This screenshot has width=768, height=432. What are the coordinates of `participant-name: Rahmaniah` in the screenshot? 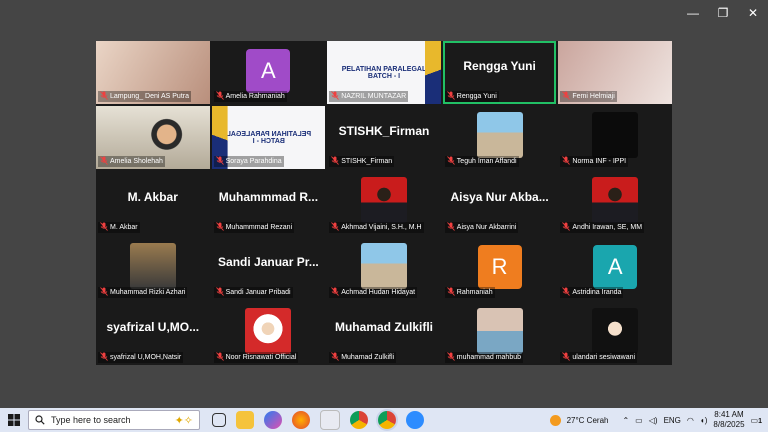 It's located at (474, 292).